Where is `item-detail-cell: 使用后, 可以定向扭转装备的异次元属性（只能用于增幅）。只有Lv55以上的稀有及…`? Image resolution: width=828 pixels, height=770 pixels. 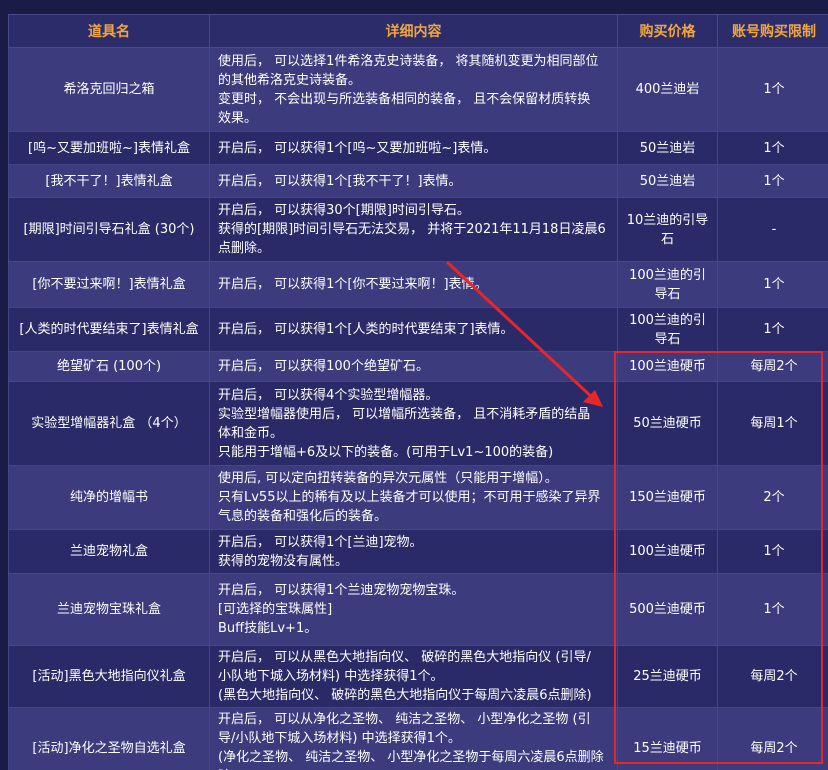 item-detail-cell: 使用后, 可以定向扭转装备的异次元属性（只能用于增幅）。只有Lv55以上的稀有及… is located at coordinates (413, 497).